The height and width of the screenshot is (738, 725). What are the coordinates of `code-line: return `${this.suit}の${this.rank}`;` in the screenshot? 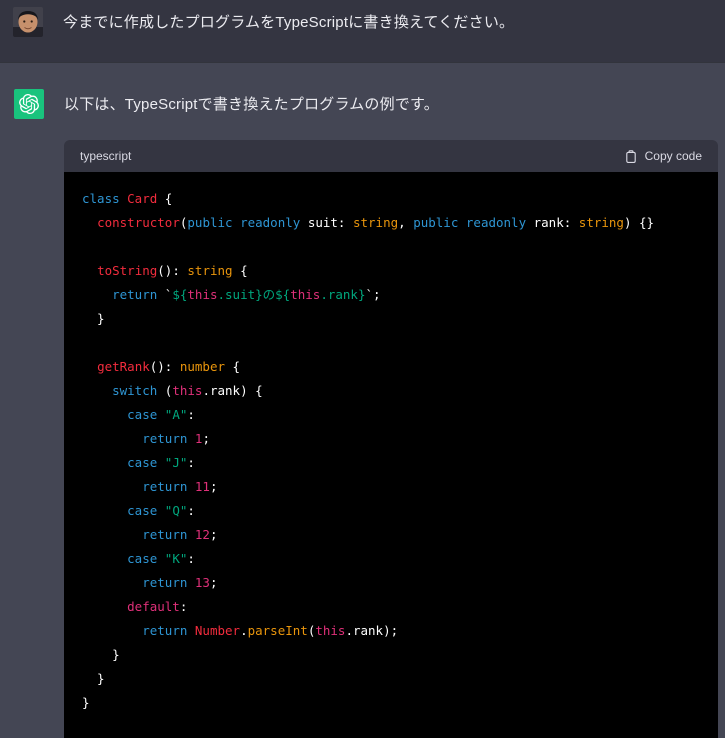 It's located at (246, 294).